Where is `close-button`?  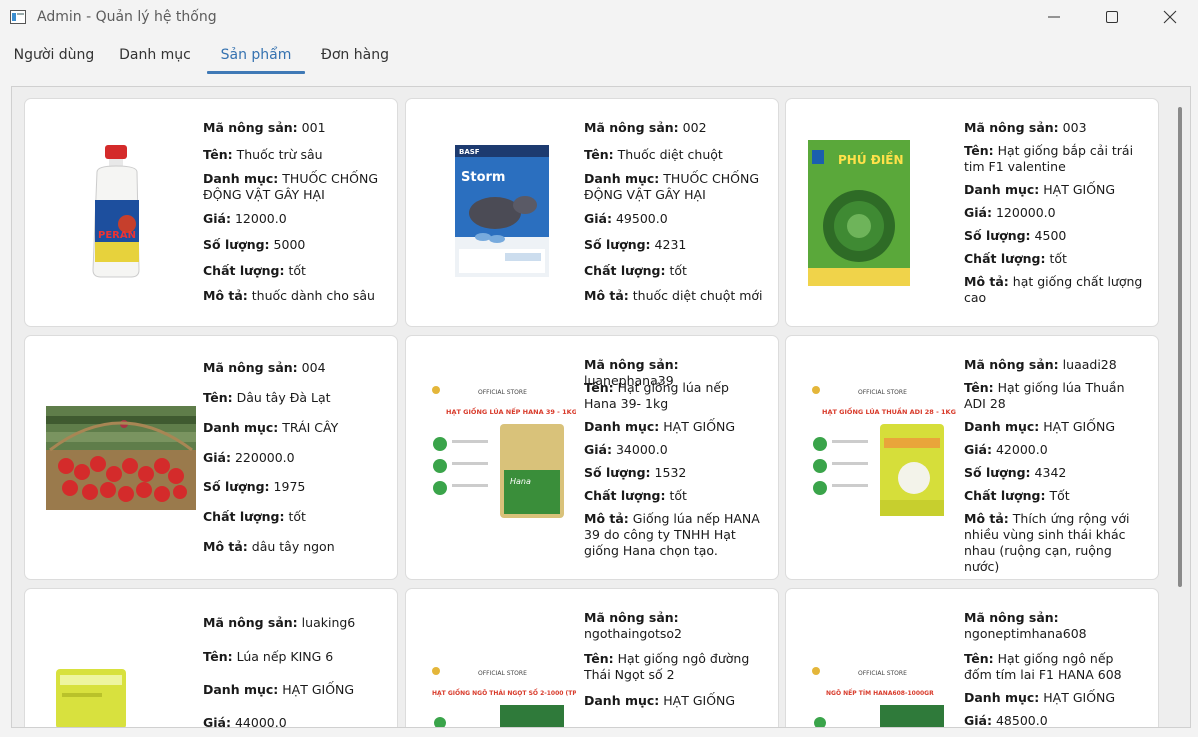
close-button is located at coordinates (1169, 17).